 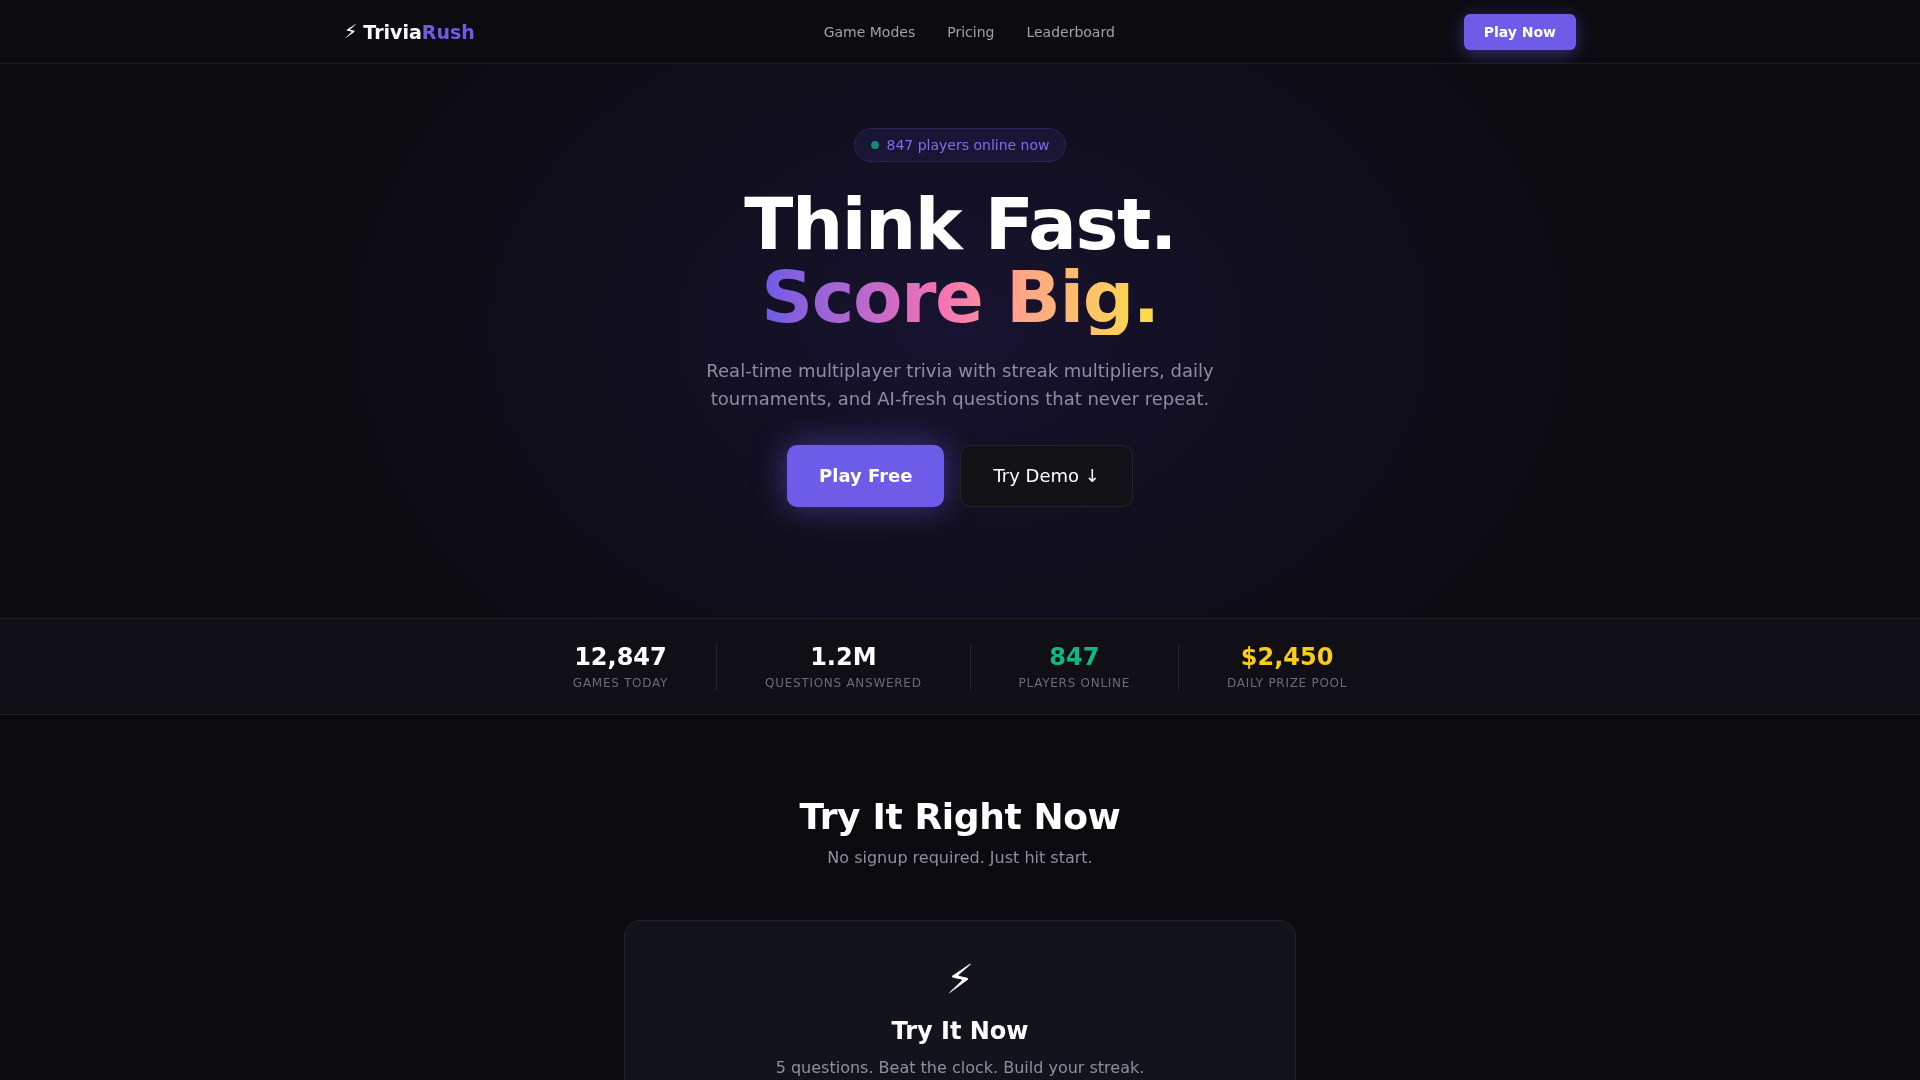 What do you see at coordinates (1287, 682) in the screenshot?
I see `stat-label: DAILY PRIZE POOL` at bounding box center [1287, 682].